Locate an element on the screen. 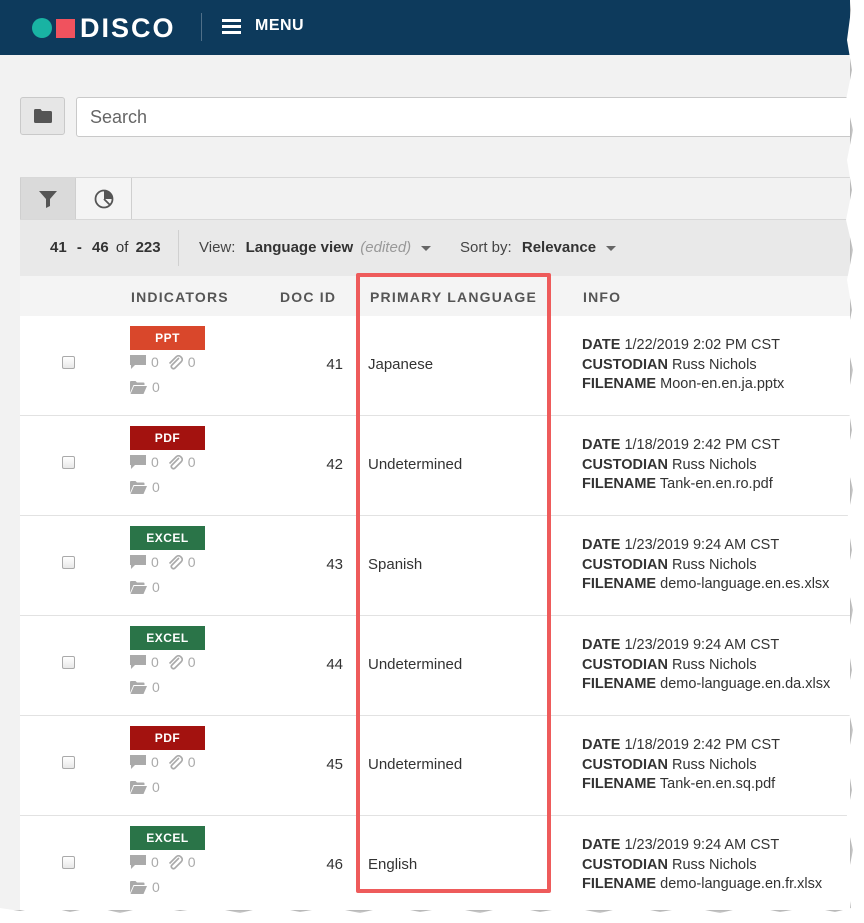 Image resolution: width=864 pixels, height=923 pixels. tab-filter is located at coordinates (48, 199).